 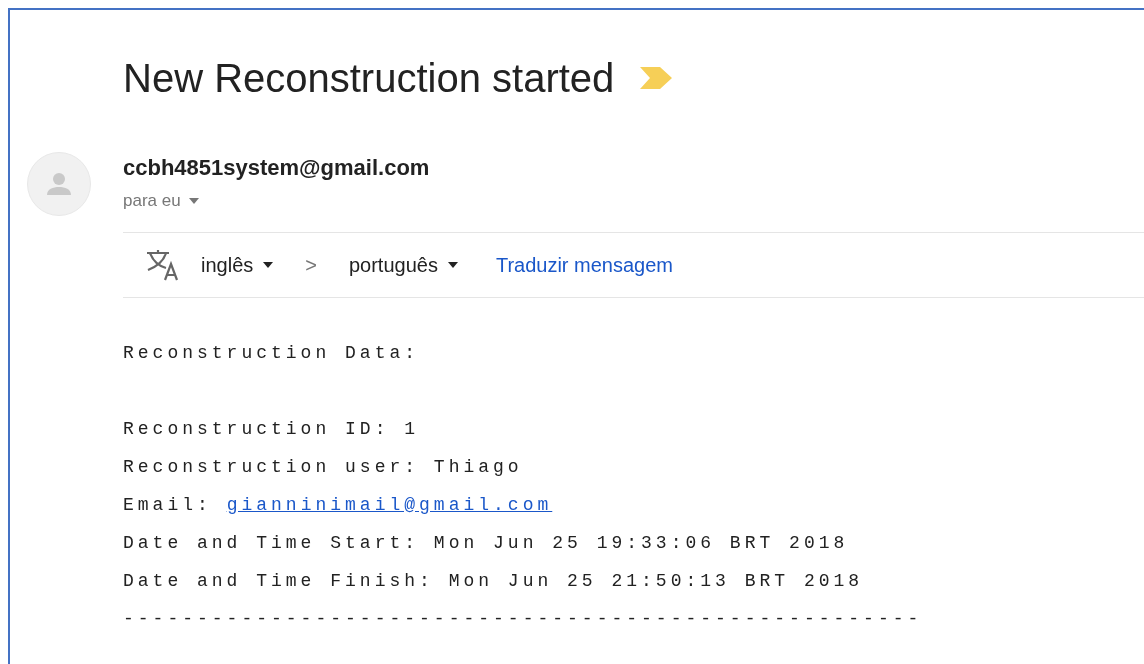 I want to click on translate-icon, so click(x=162, y=264).